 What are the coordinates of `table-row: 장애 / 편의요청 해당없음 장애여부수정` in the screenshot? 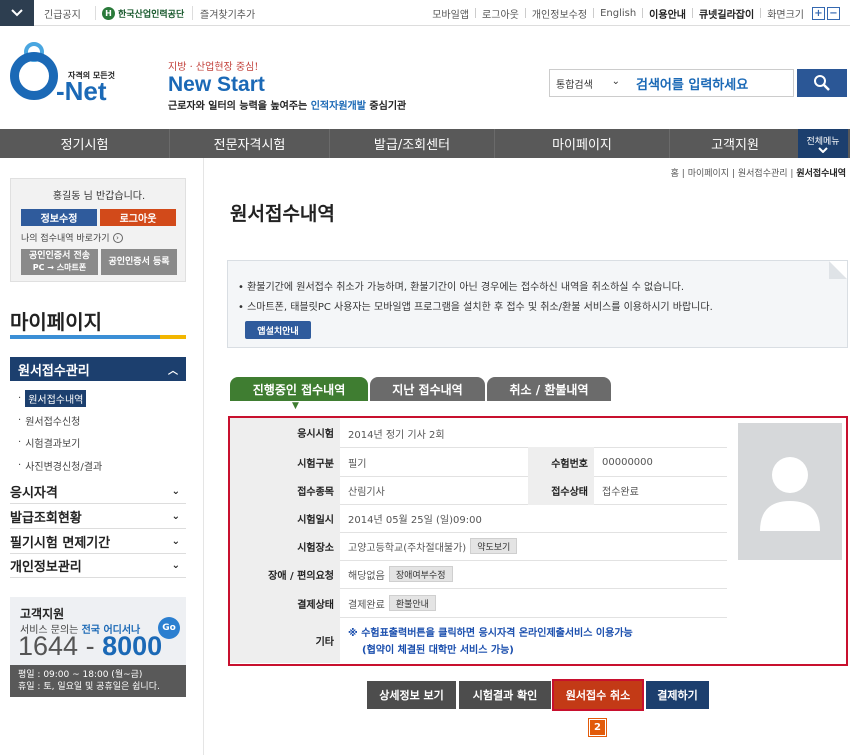 It's located at (478, 574).